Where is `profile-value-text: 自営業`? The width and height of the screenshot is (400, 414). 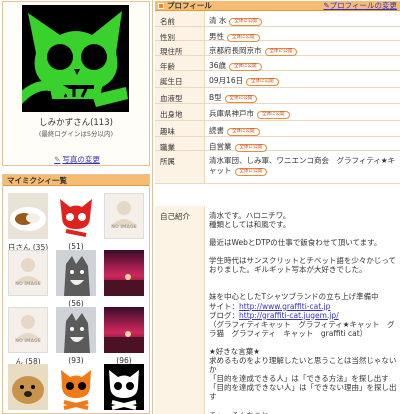 profile-value-text: 自営業 is located at coordinates (220, 146).